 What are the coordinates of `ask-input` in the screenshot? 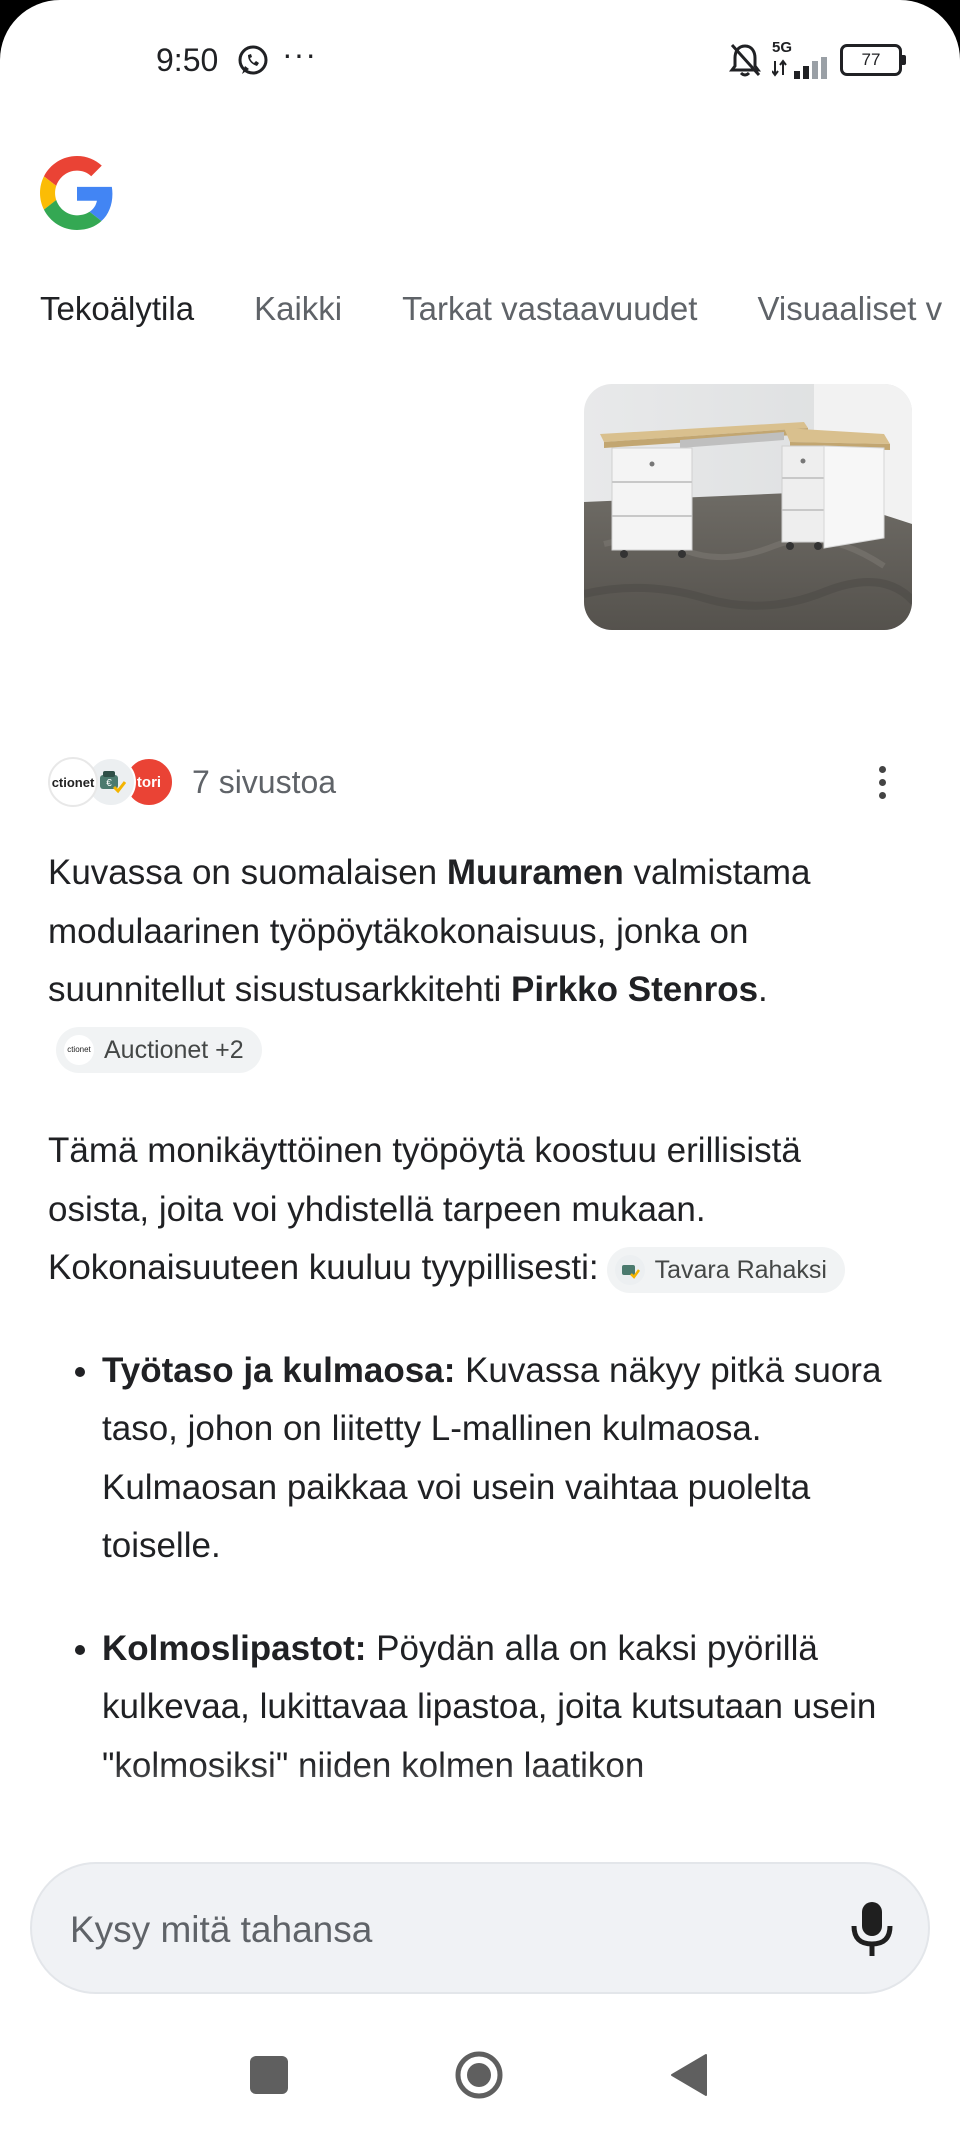 It's located at (440, 1930).